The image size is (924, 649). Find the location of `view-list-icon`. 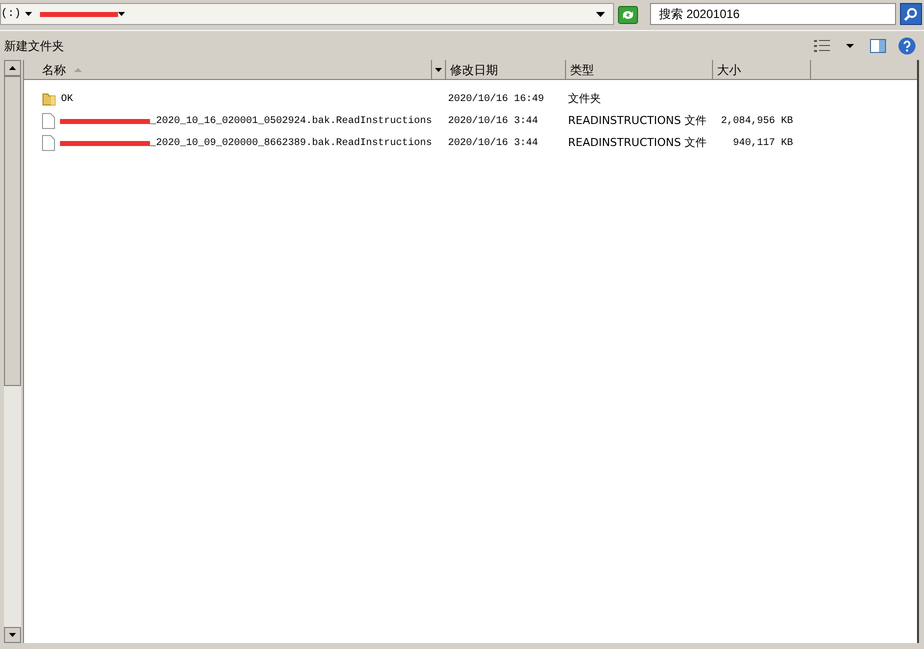

view-list-icon is located at coordinates (822, 45).